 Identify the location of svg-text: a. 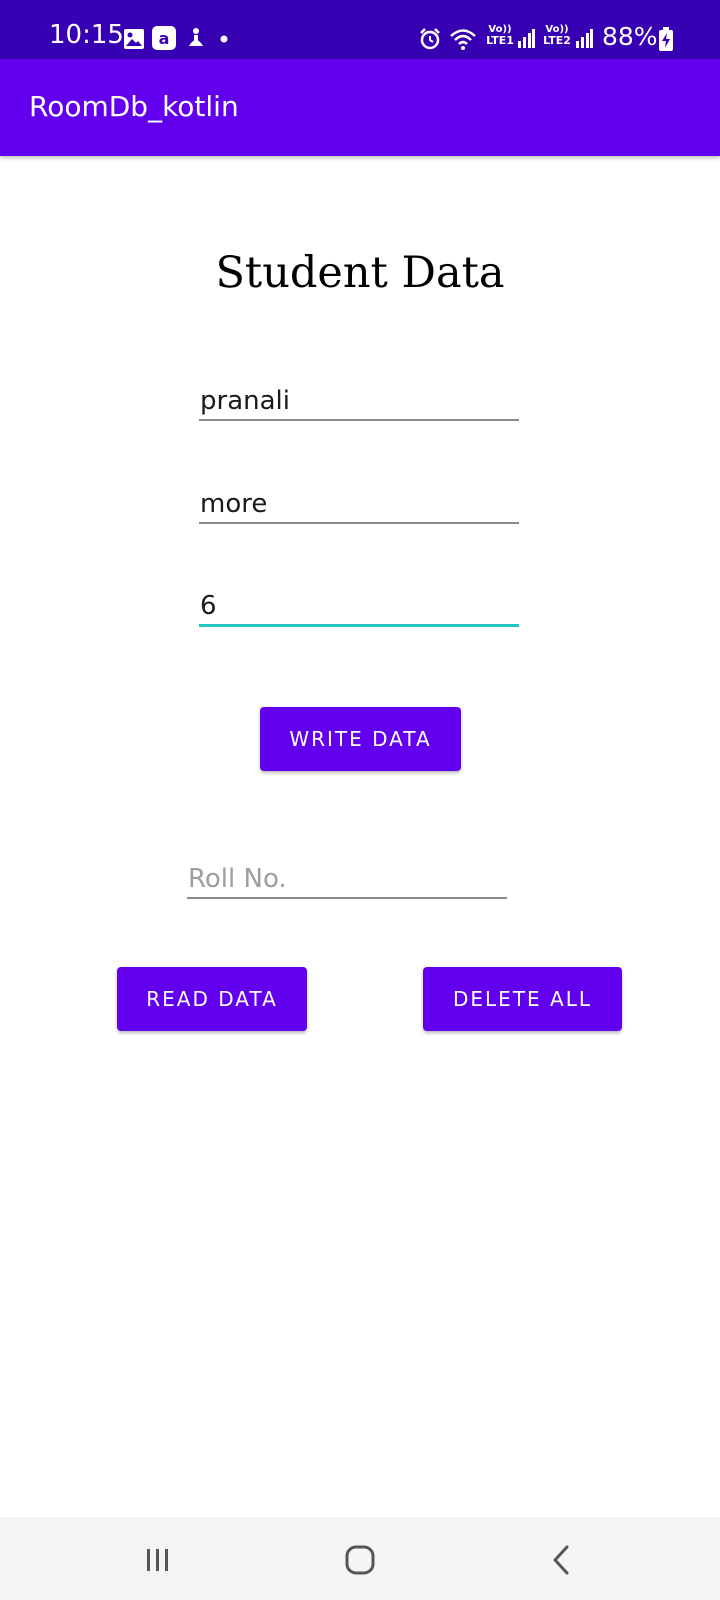
(164, 38).